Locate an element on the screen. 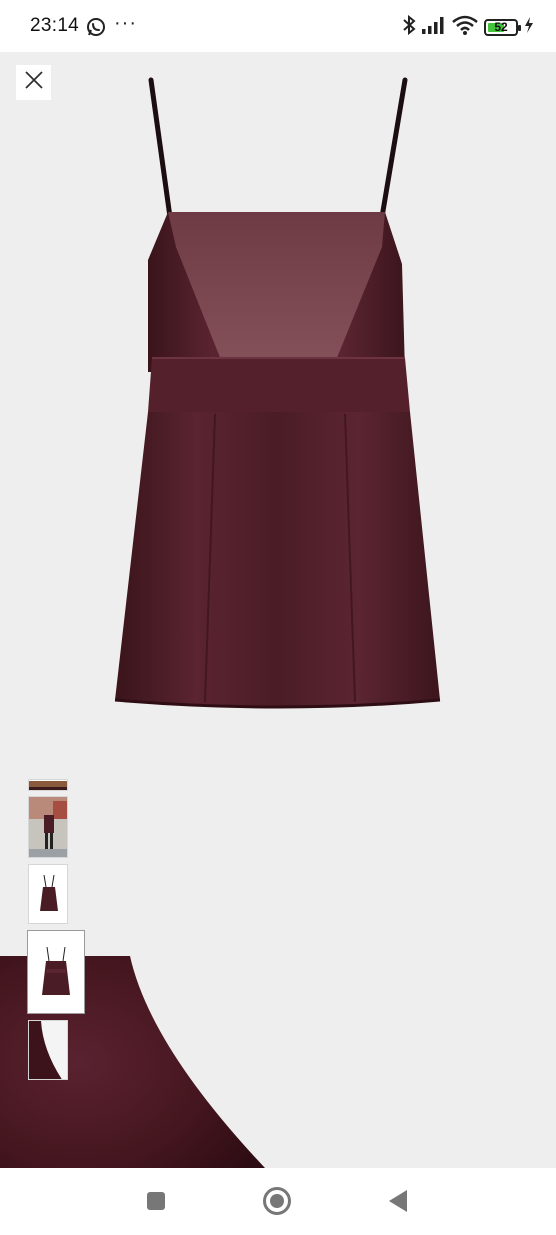 The image size is (556, 1235). status-bar: 23:14 ··· 52 is located at coordinates (278, 26).